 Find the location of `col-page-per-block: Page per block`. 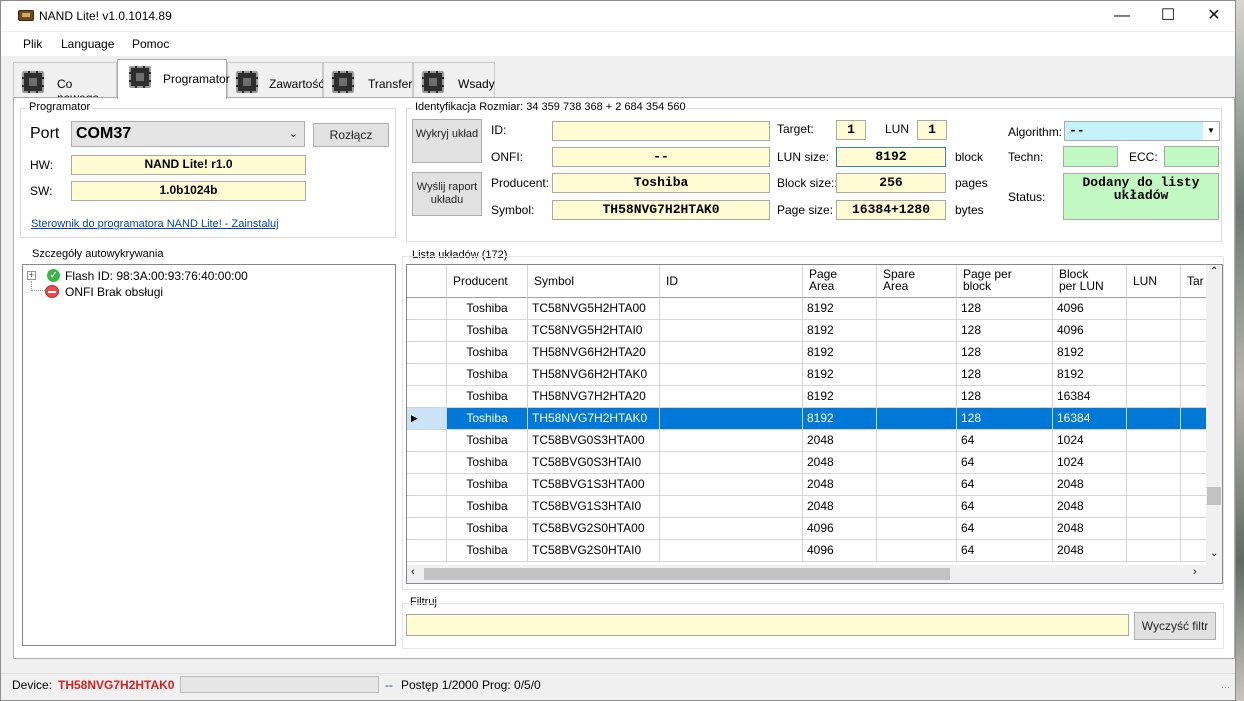

col-page-per-block: Page per block is located at coordinates (1005, 281).